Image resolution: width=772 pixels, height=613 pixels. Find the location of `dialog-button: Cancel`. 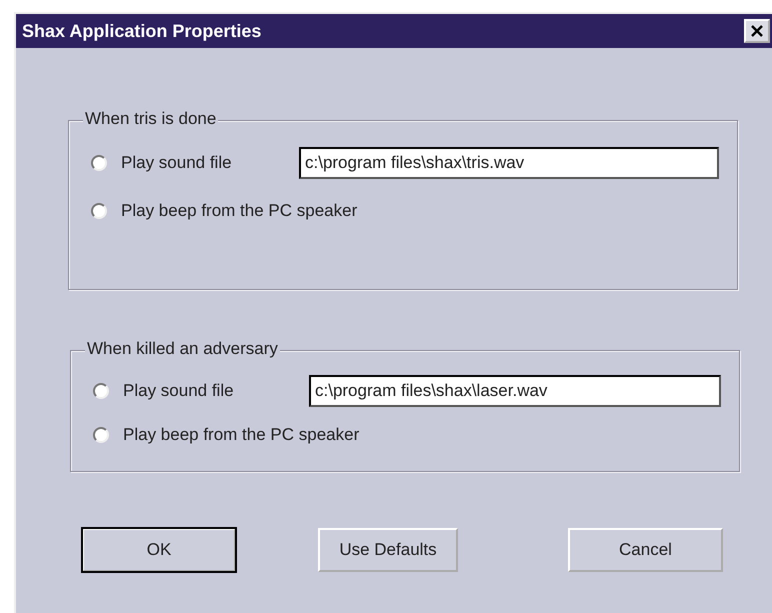

dialog-button: Cancel is located at coordinates (645, 550).